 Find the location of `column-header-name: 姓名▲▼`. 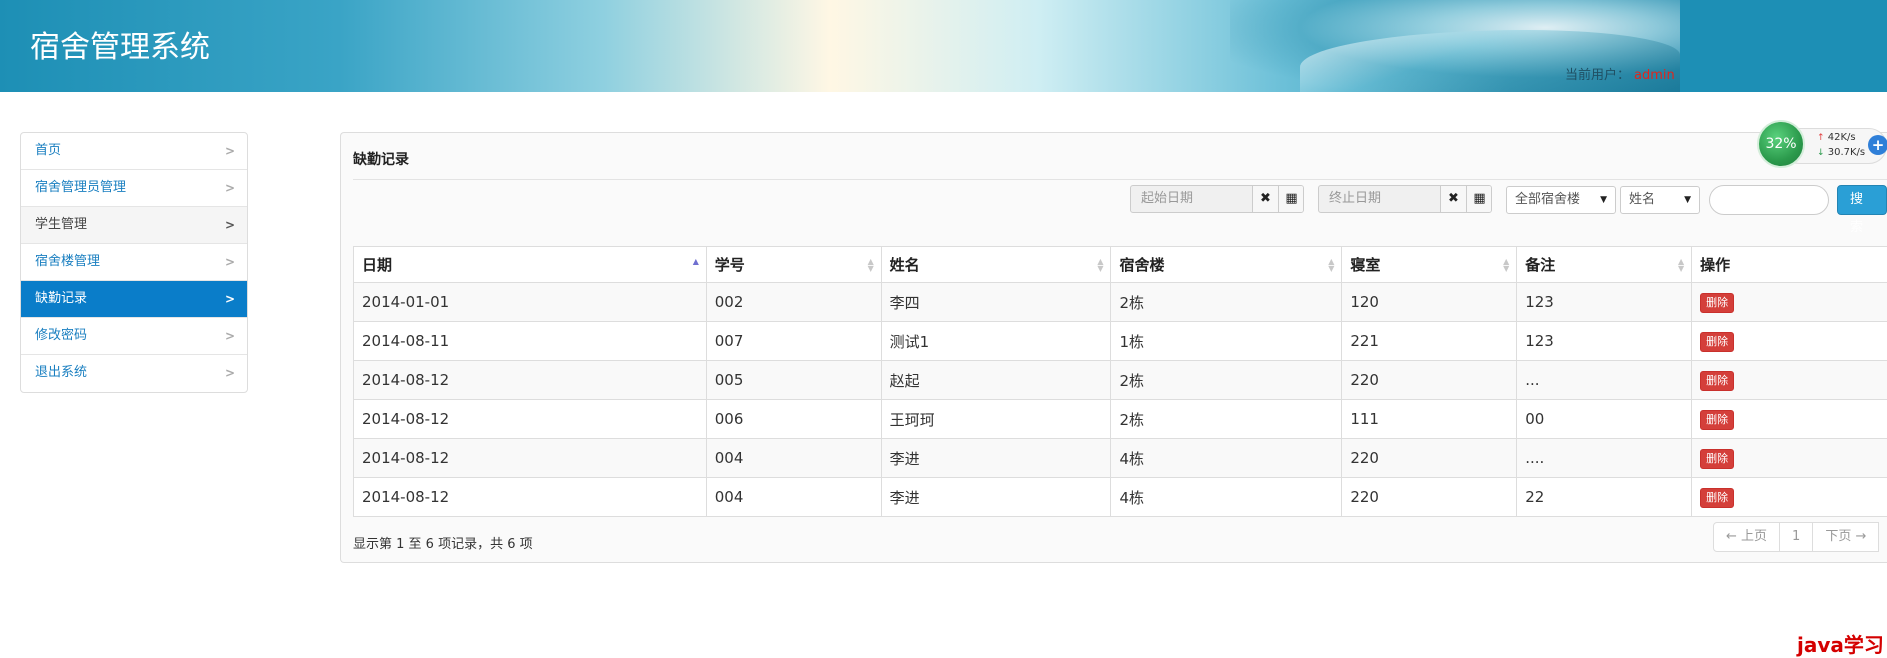

column-header-name: 姓名▲▼ is located at coordinates (996, 265).